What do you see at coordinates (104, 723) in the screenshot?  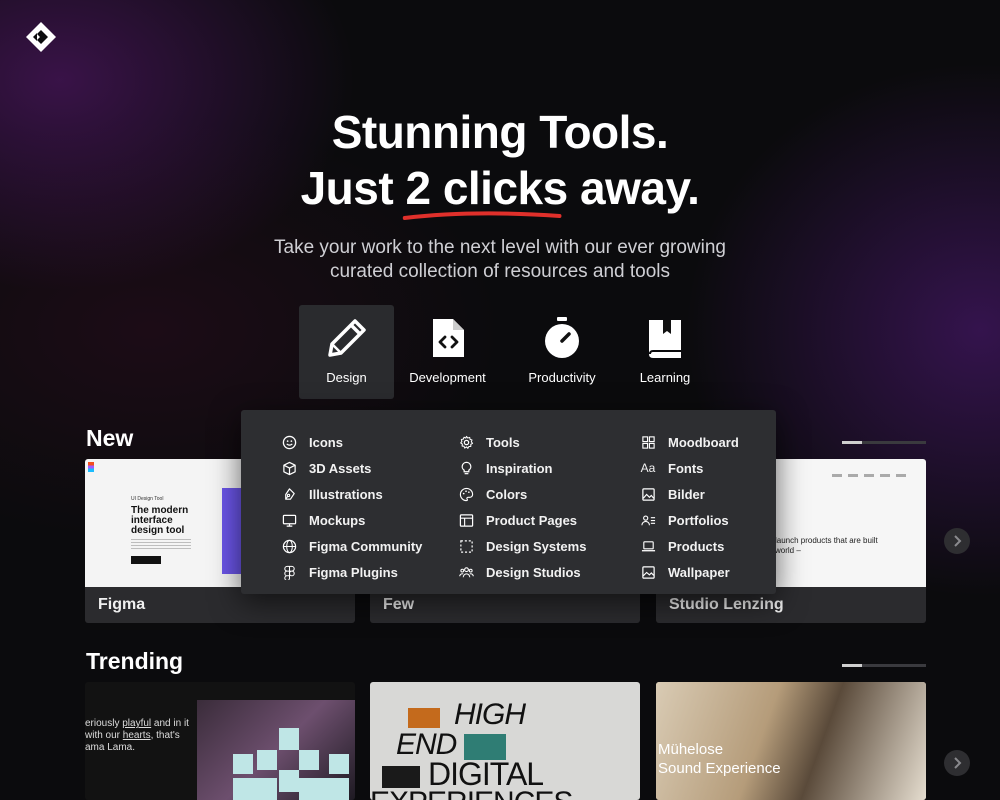 I see `trend1-text-a: eriously` at bounding box center [104, 723].